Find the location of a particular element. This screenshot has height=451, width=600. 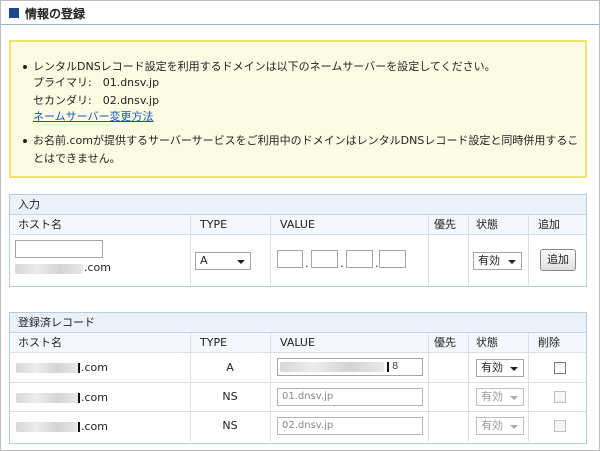

header-delete: 削除 is located at coordinates (549, 342).